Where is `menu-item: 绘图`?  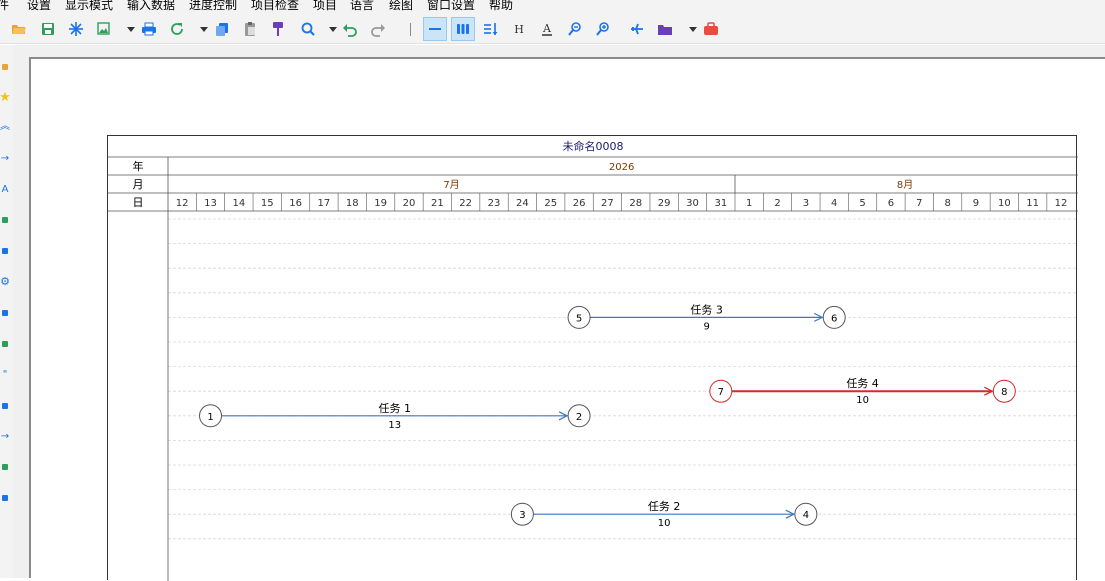 menu-item: 绘图 is located at coordinates (401, 6).